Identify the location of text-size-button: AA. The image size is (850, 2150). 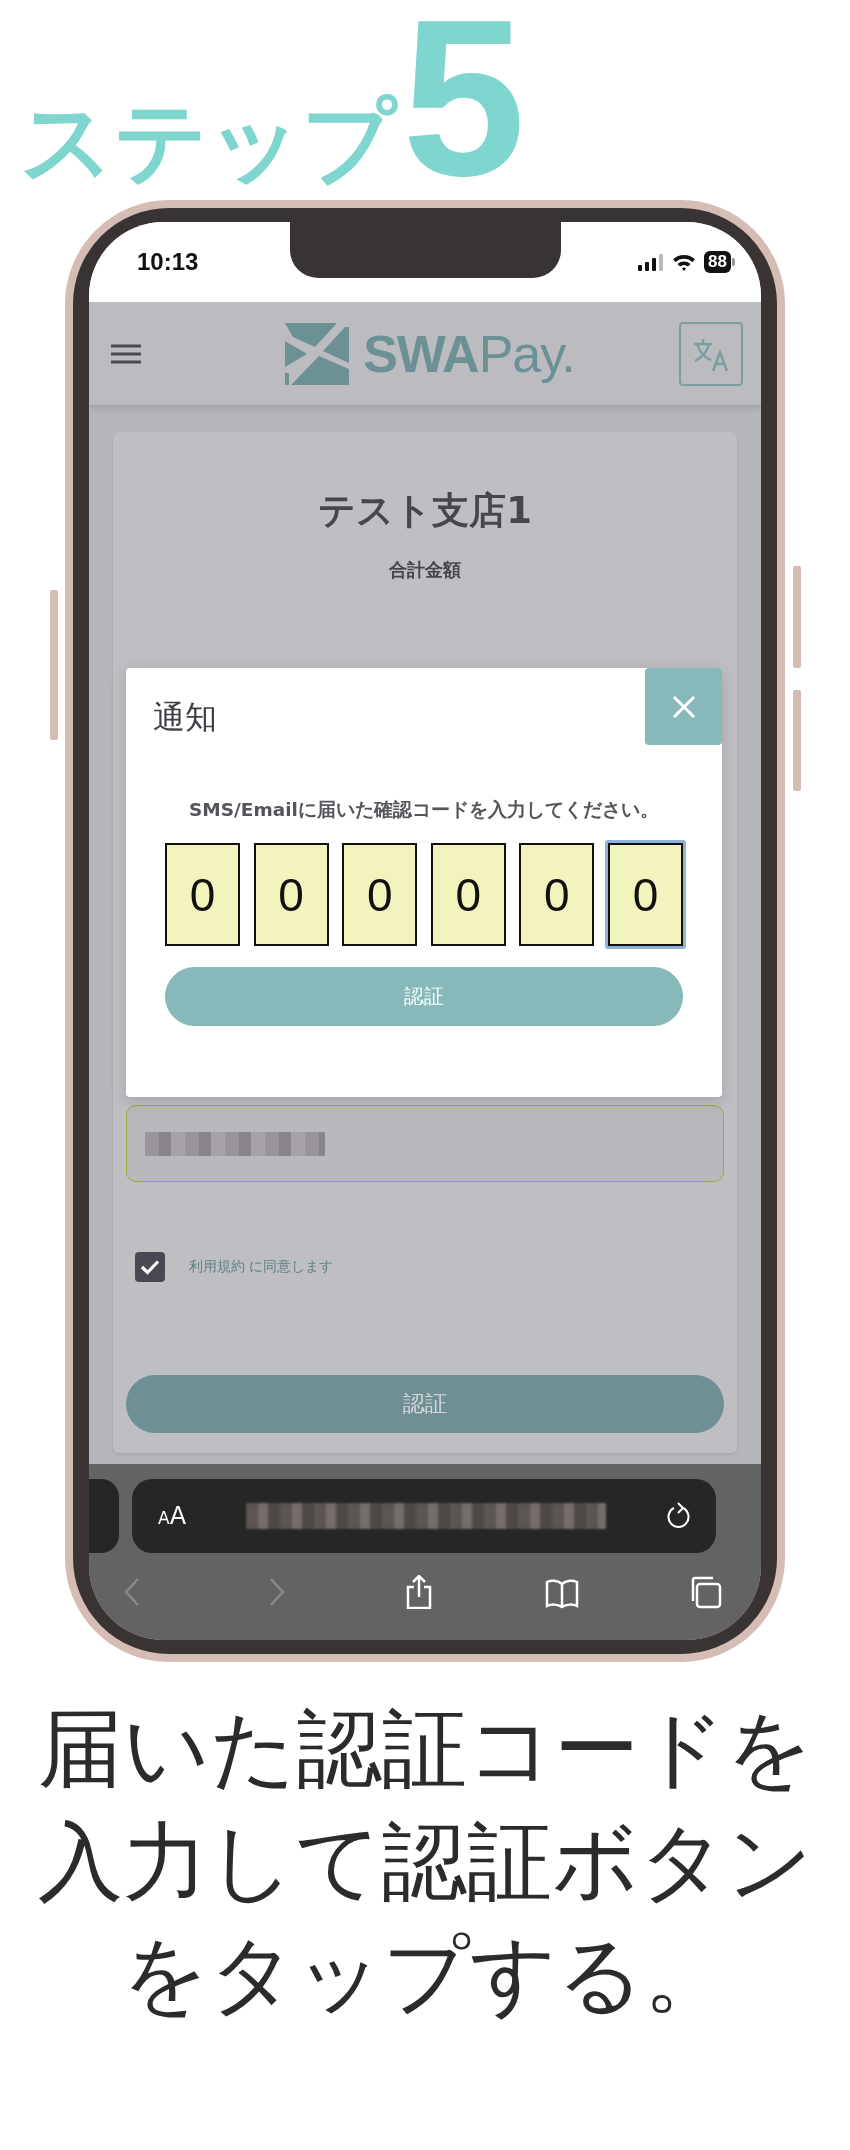
(172, 1516).